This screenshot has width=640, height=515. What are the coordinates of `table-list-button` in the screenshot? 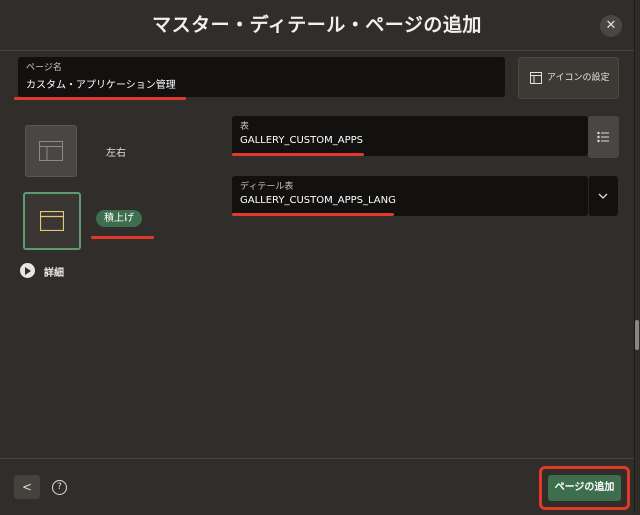 It's located at (603, 137).